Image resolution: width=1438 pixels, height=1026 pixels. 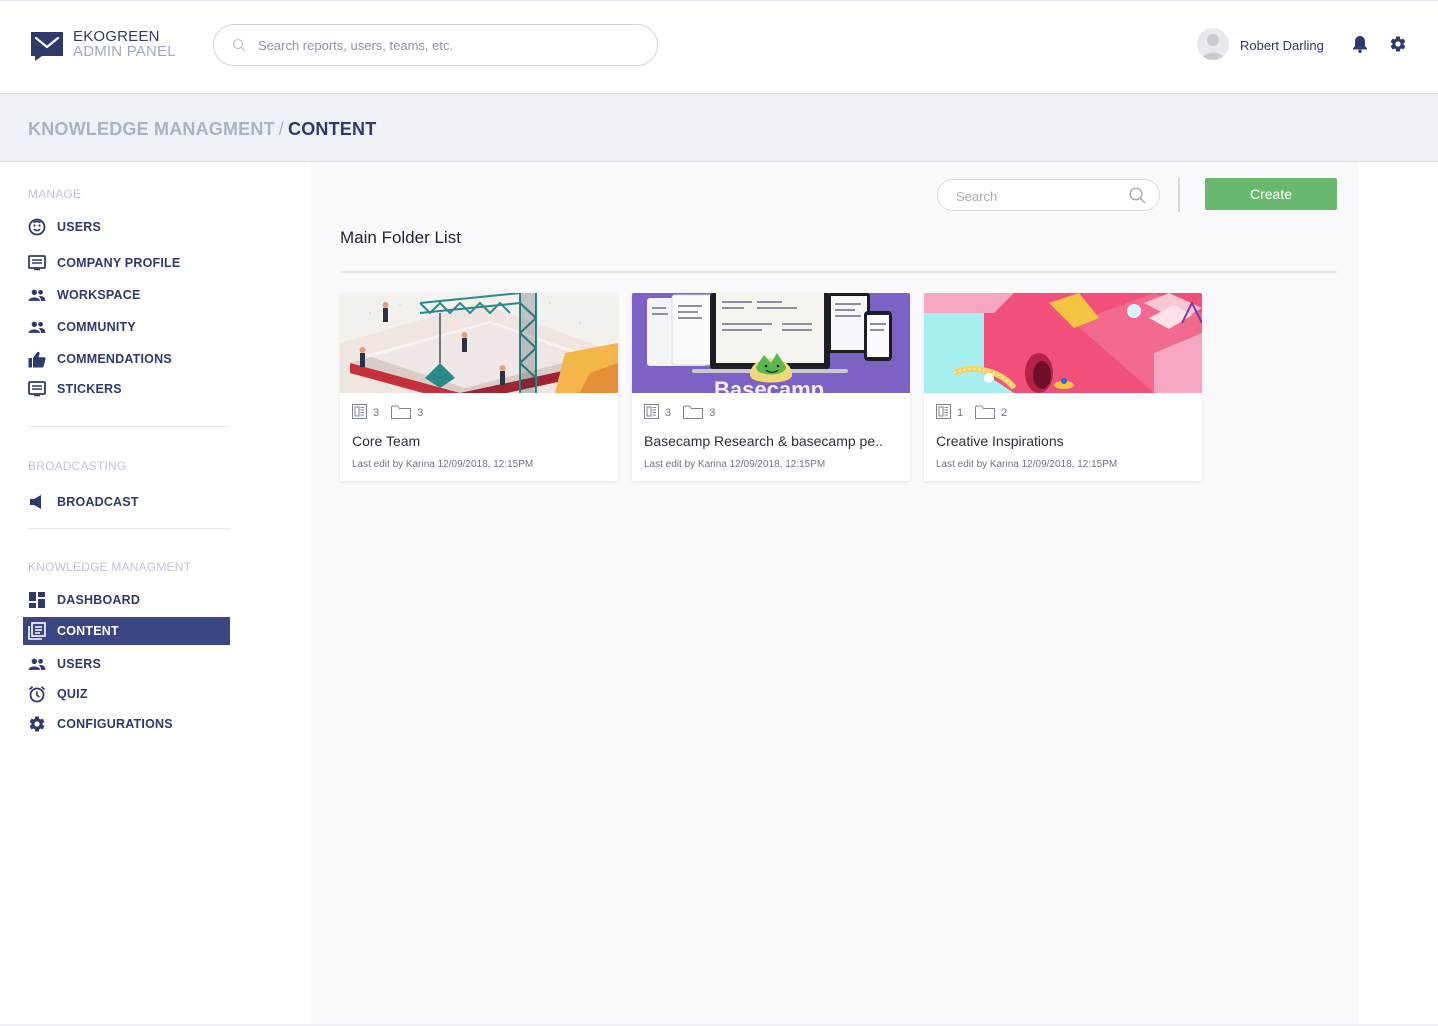 I want to click on top-bar: EKOGREEN ADMIN PANEL Robert Darling, so click(x=719, y=46).